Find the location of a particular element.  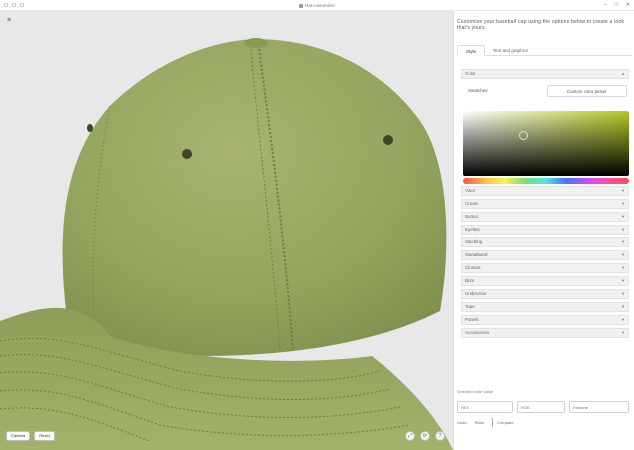

title-bar: Hat customizer – □ ✕ is located at coordinates (317, 5).